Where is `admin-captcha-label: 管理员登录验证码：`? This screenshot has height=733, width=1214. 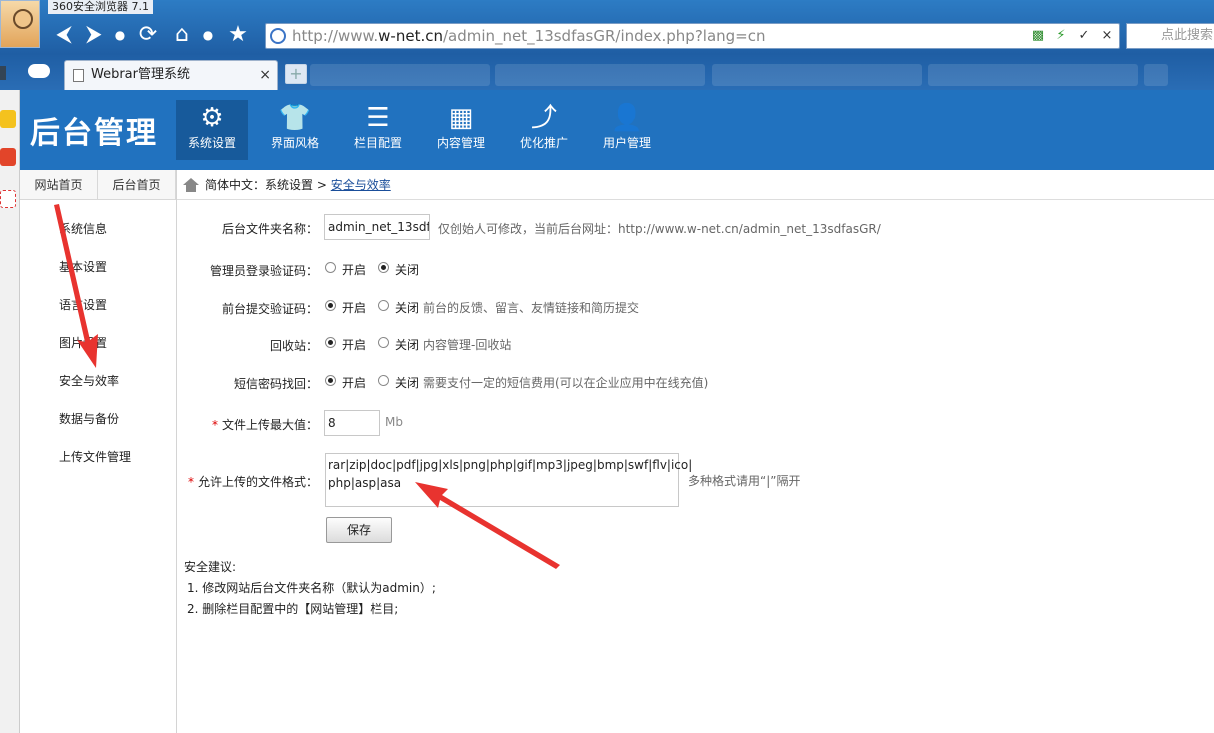 admin-captcha-label: 管理员登录验证码： is located at coordinates (263, 271).